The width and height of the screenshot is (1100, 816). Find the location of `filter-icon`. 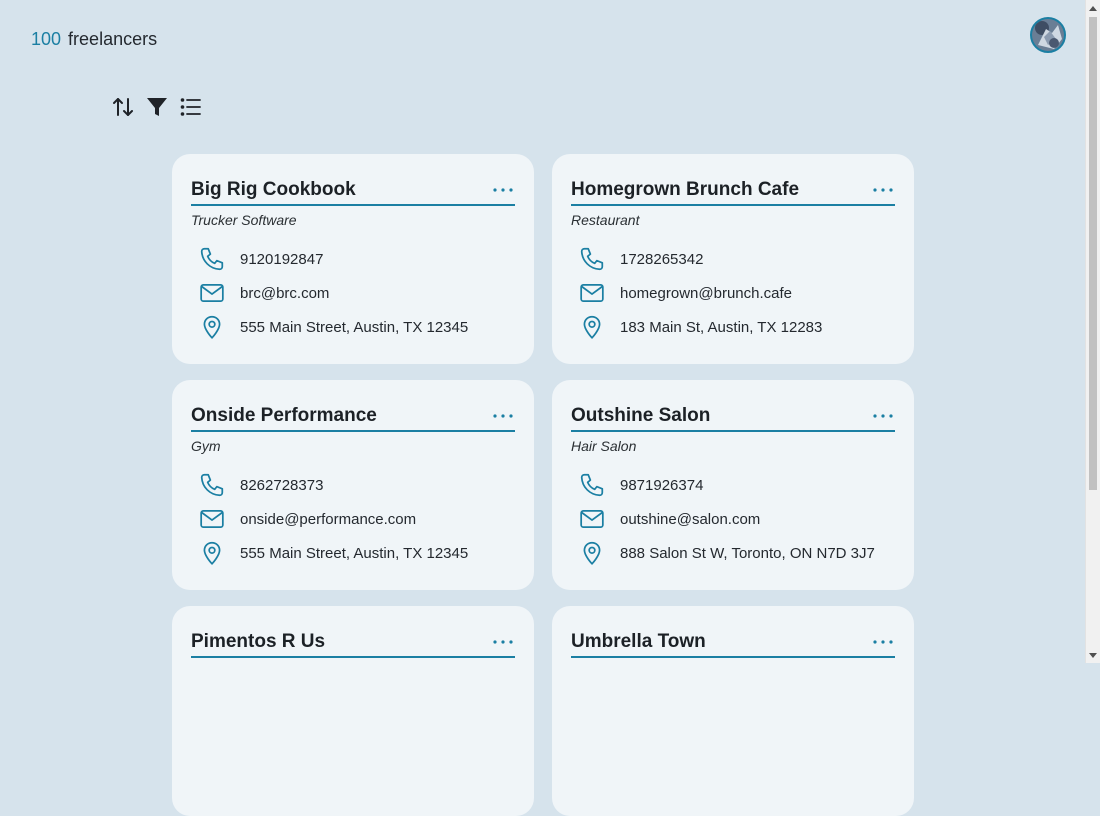

filter-icon is located at coordinates (157, 107).